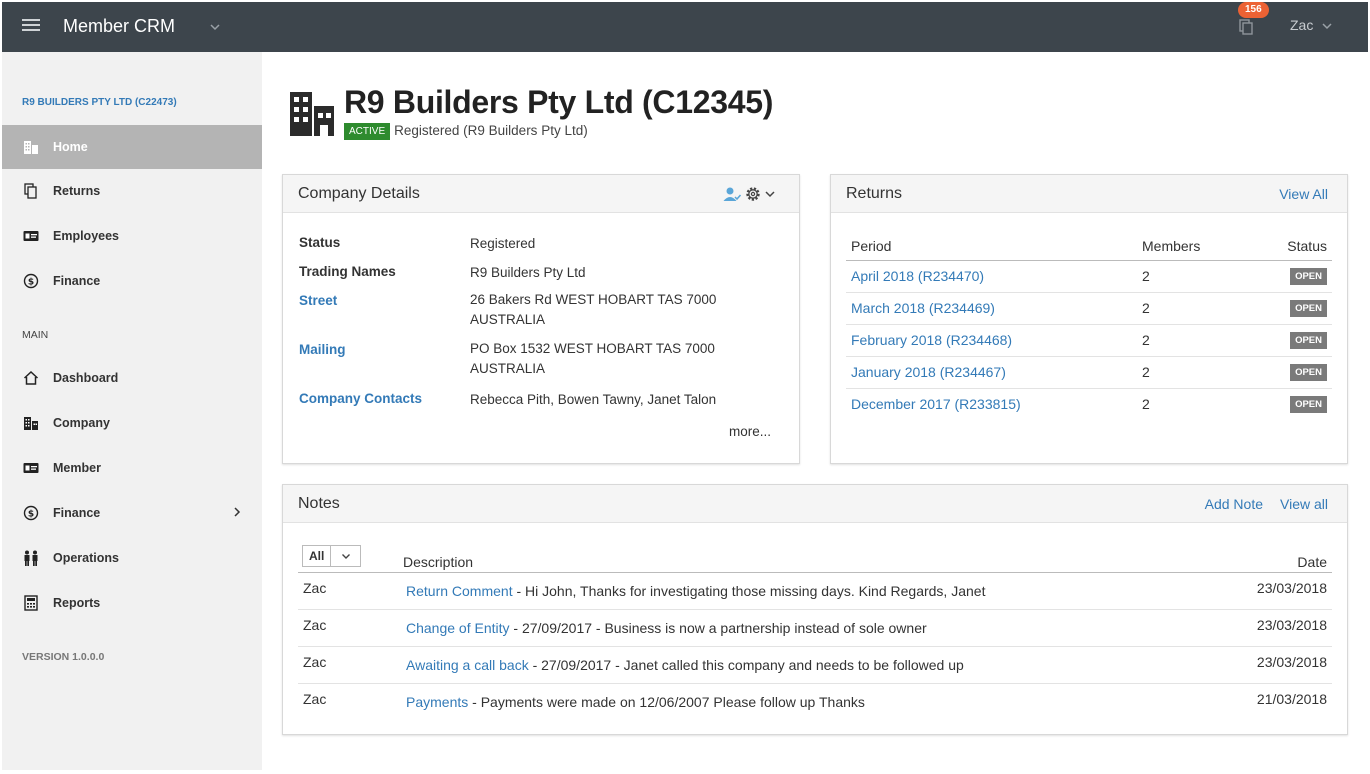 Image resolution: width=1370 pixels, height=774 pixels. Describe the element at coordinates (541, 194) in the screenshot. I see `panel-header: Company Details` at that location.